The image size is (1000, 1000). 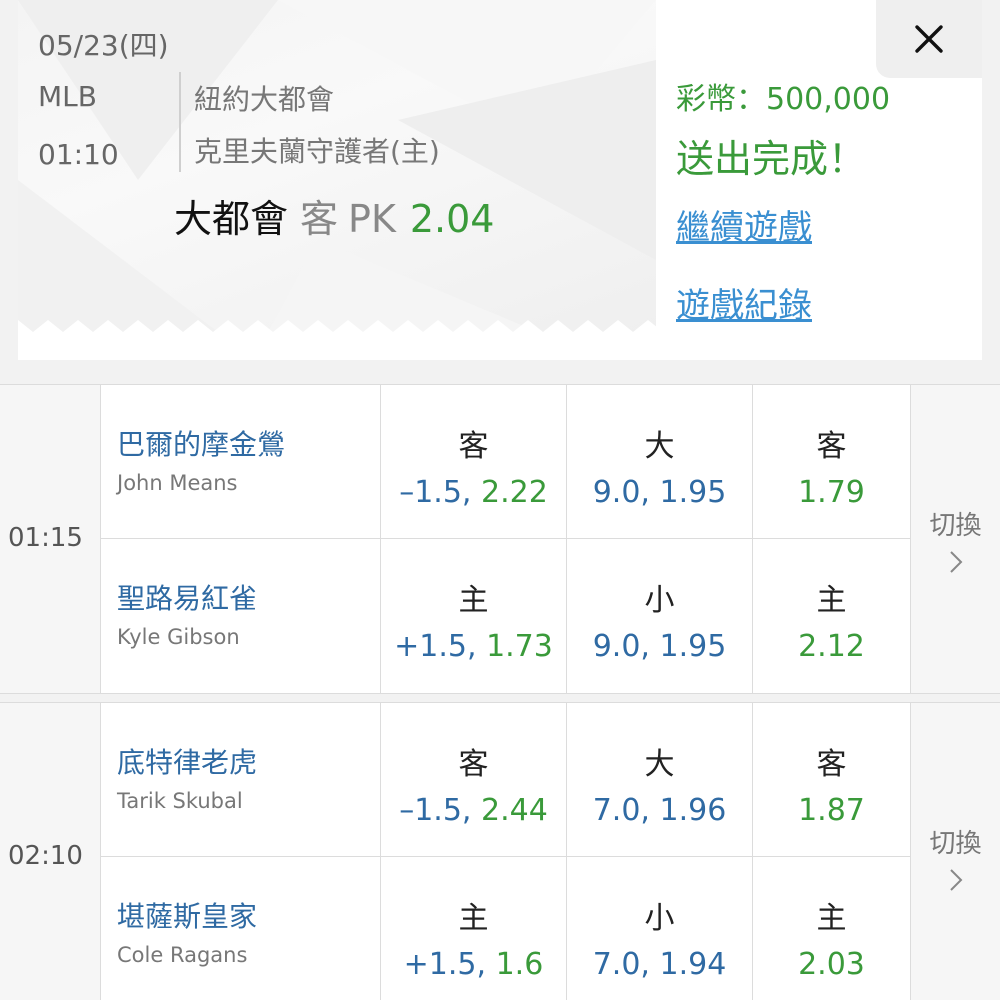 I want to click on moneyline-odds: 2.12, so click(x=831, y=646).